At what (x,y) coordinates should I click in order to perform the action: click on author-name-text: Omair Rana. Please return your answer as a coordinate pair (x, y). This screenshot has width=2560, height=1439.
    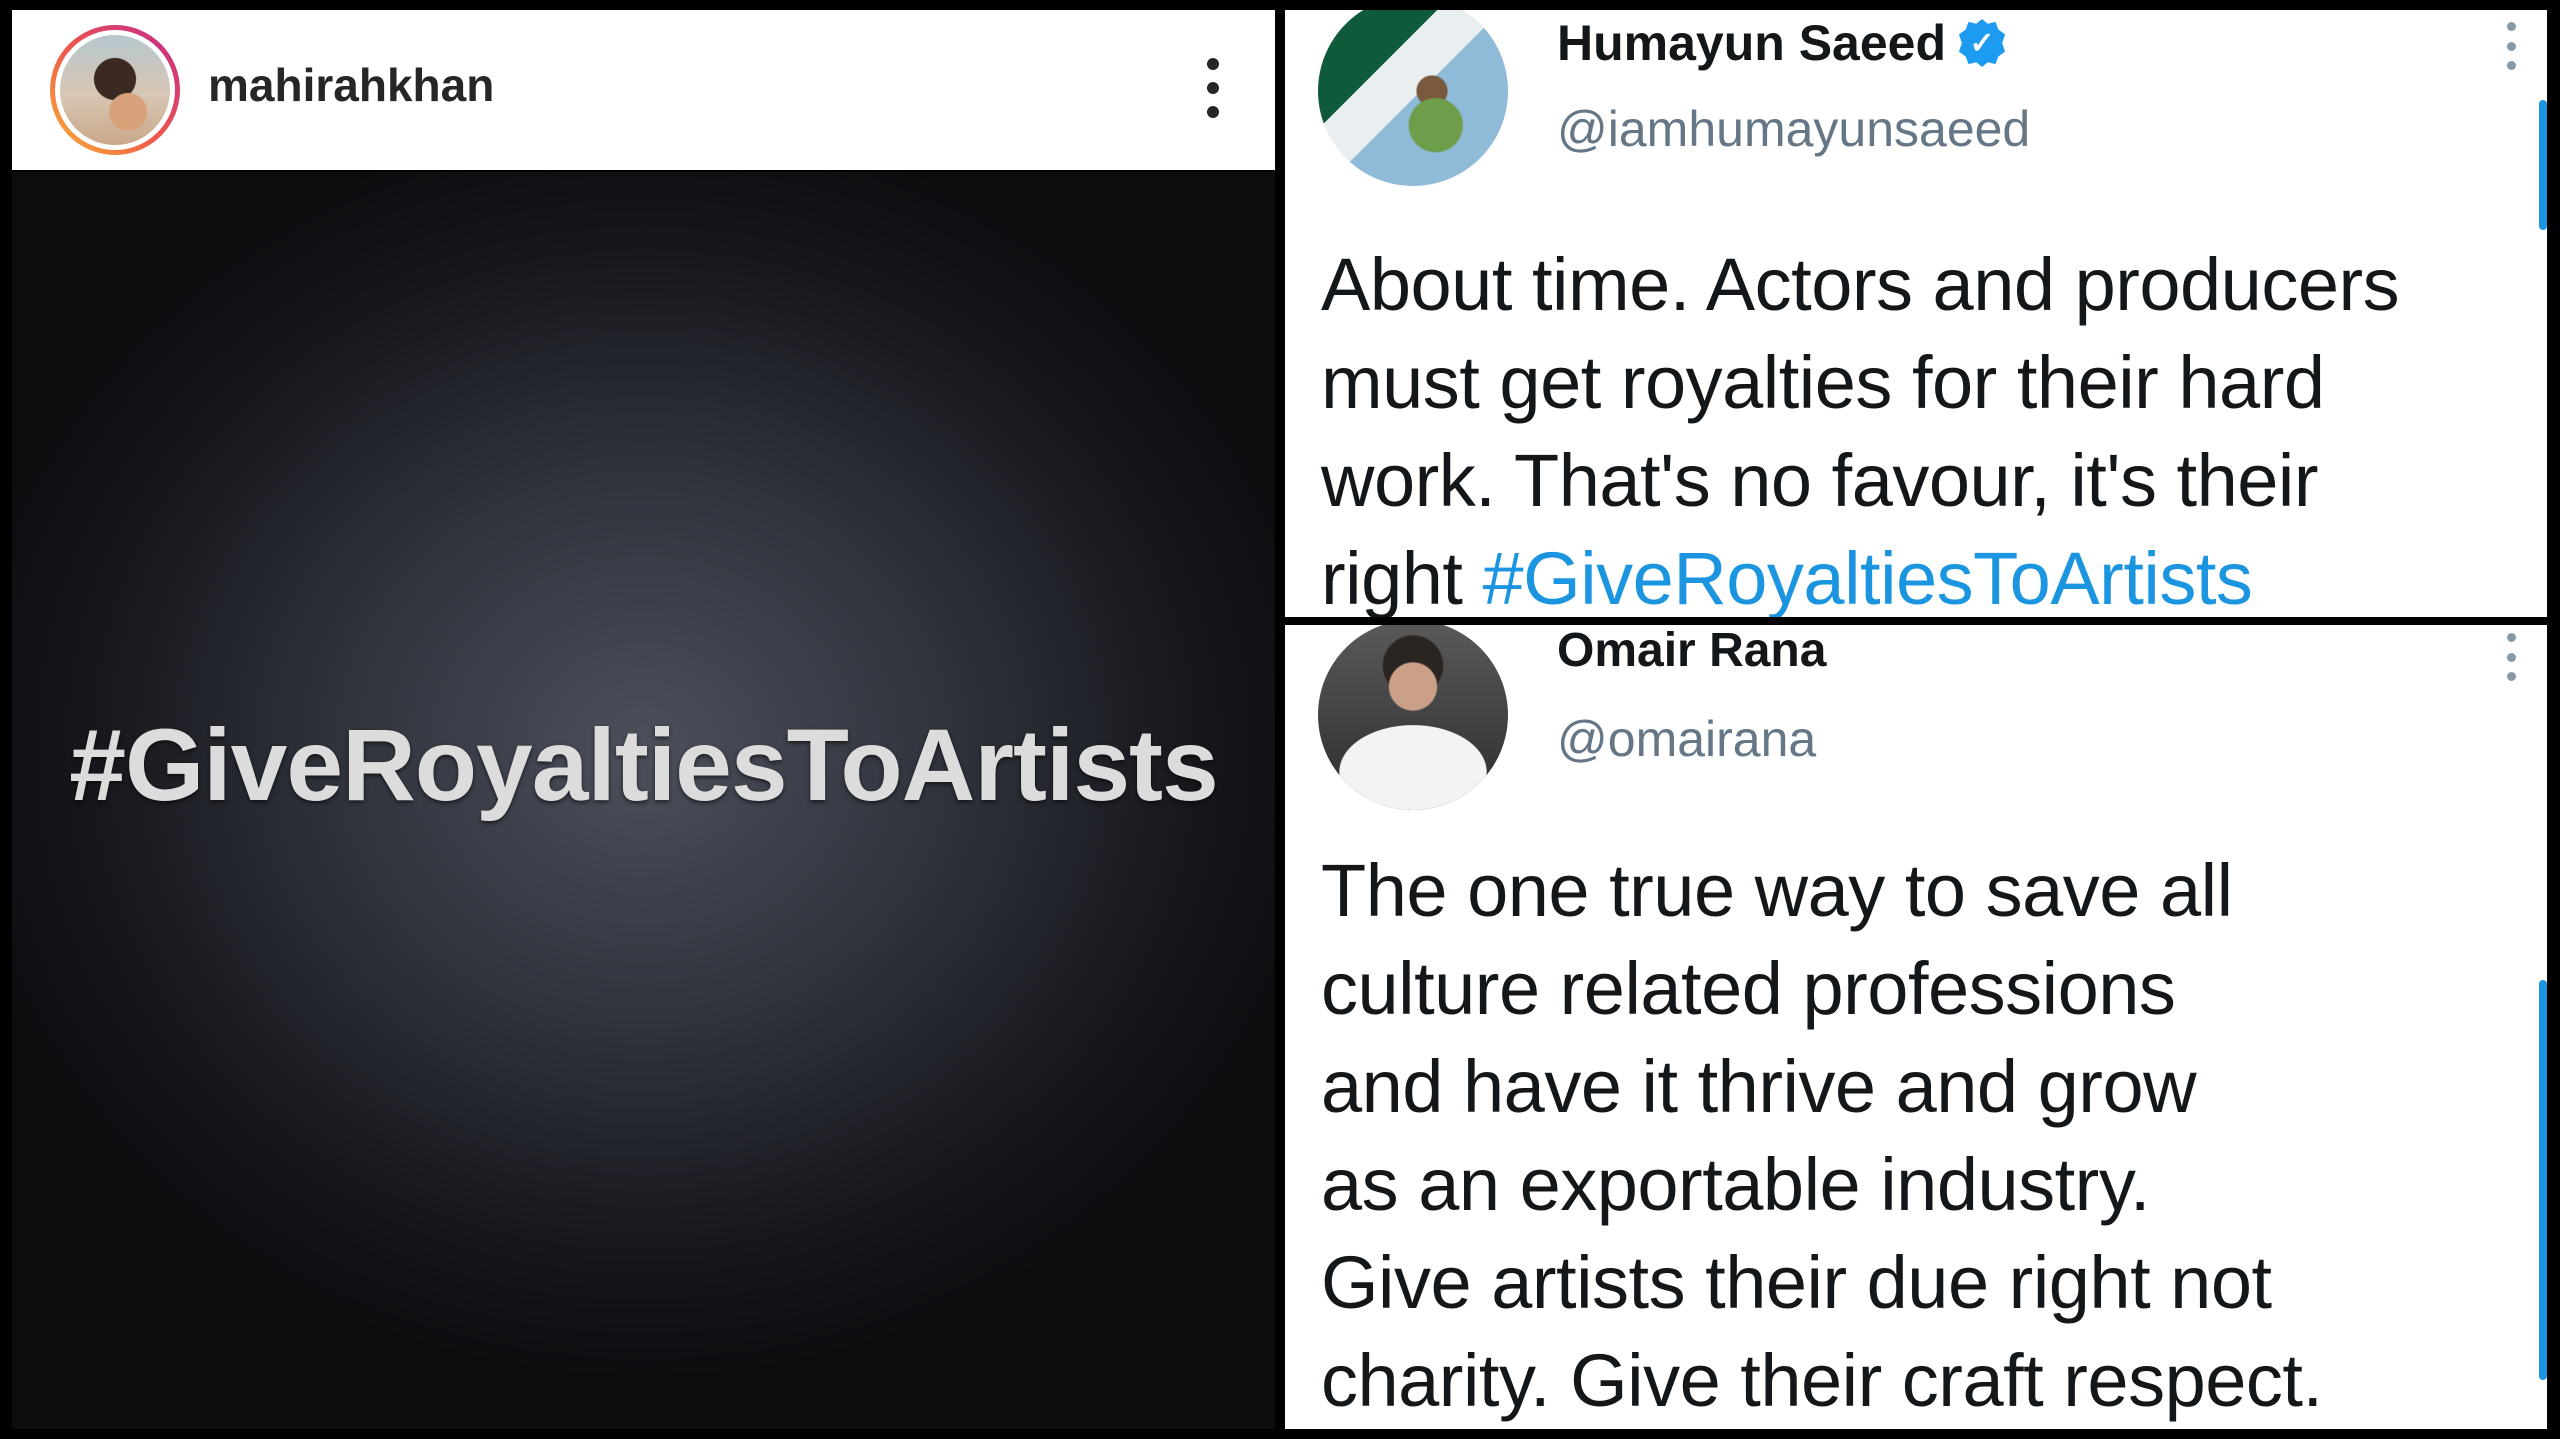
    Looking at the image, I should click on (1692, 651).